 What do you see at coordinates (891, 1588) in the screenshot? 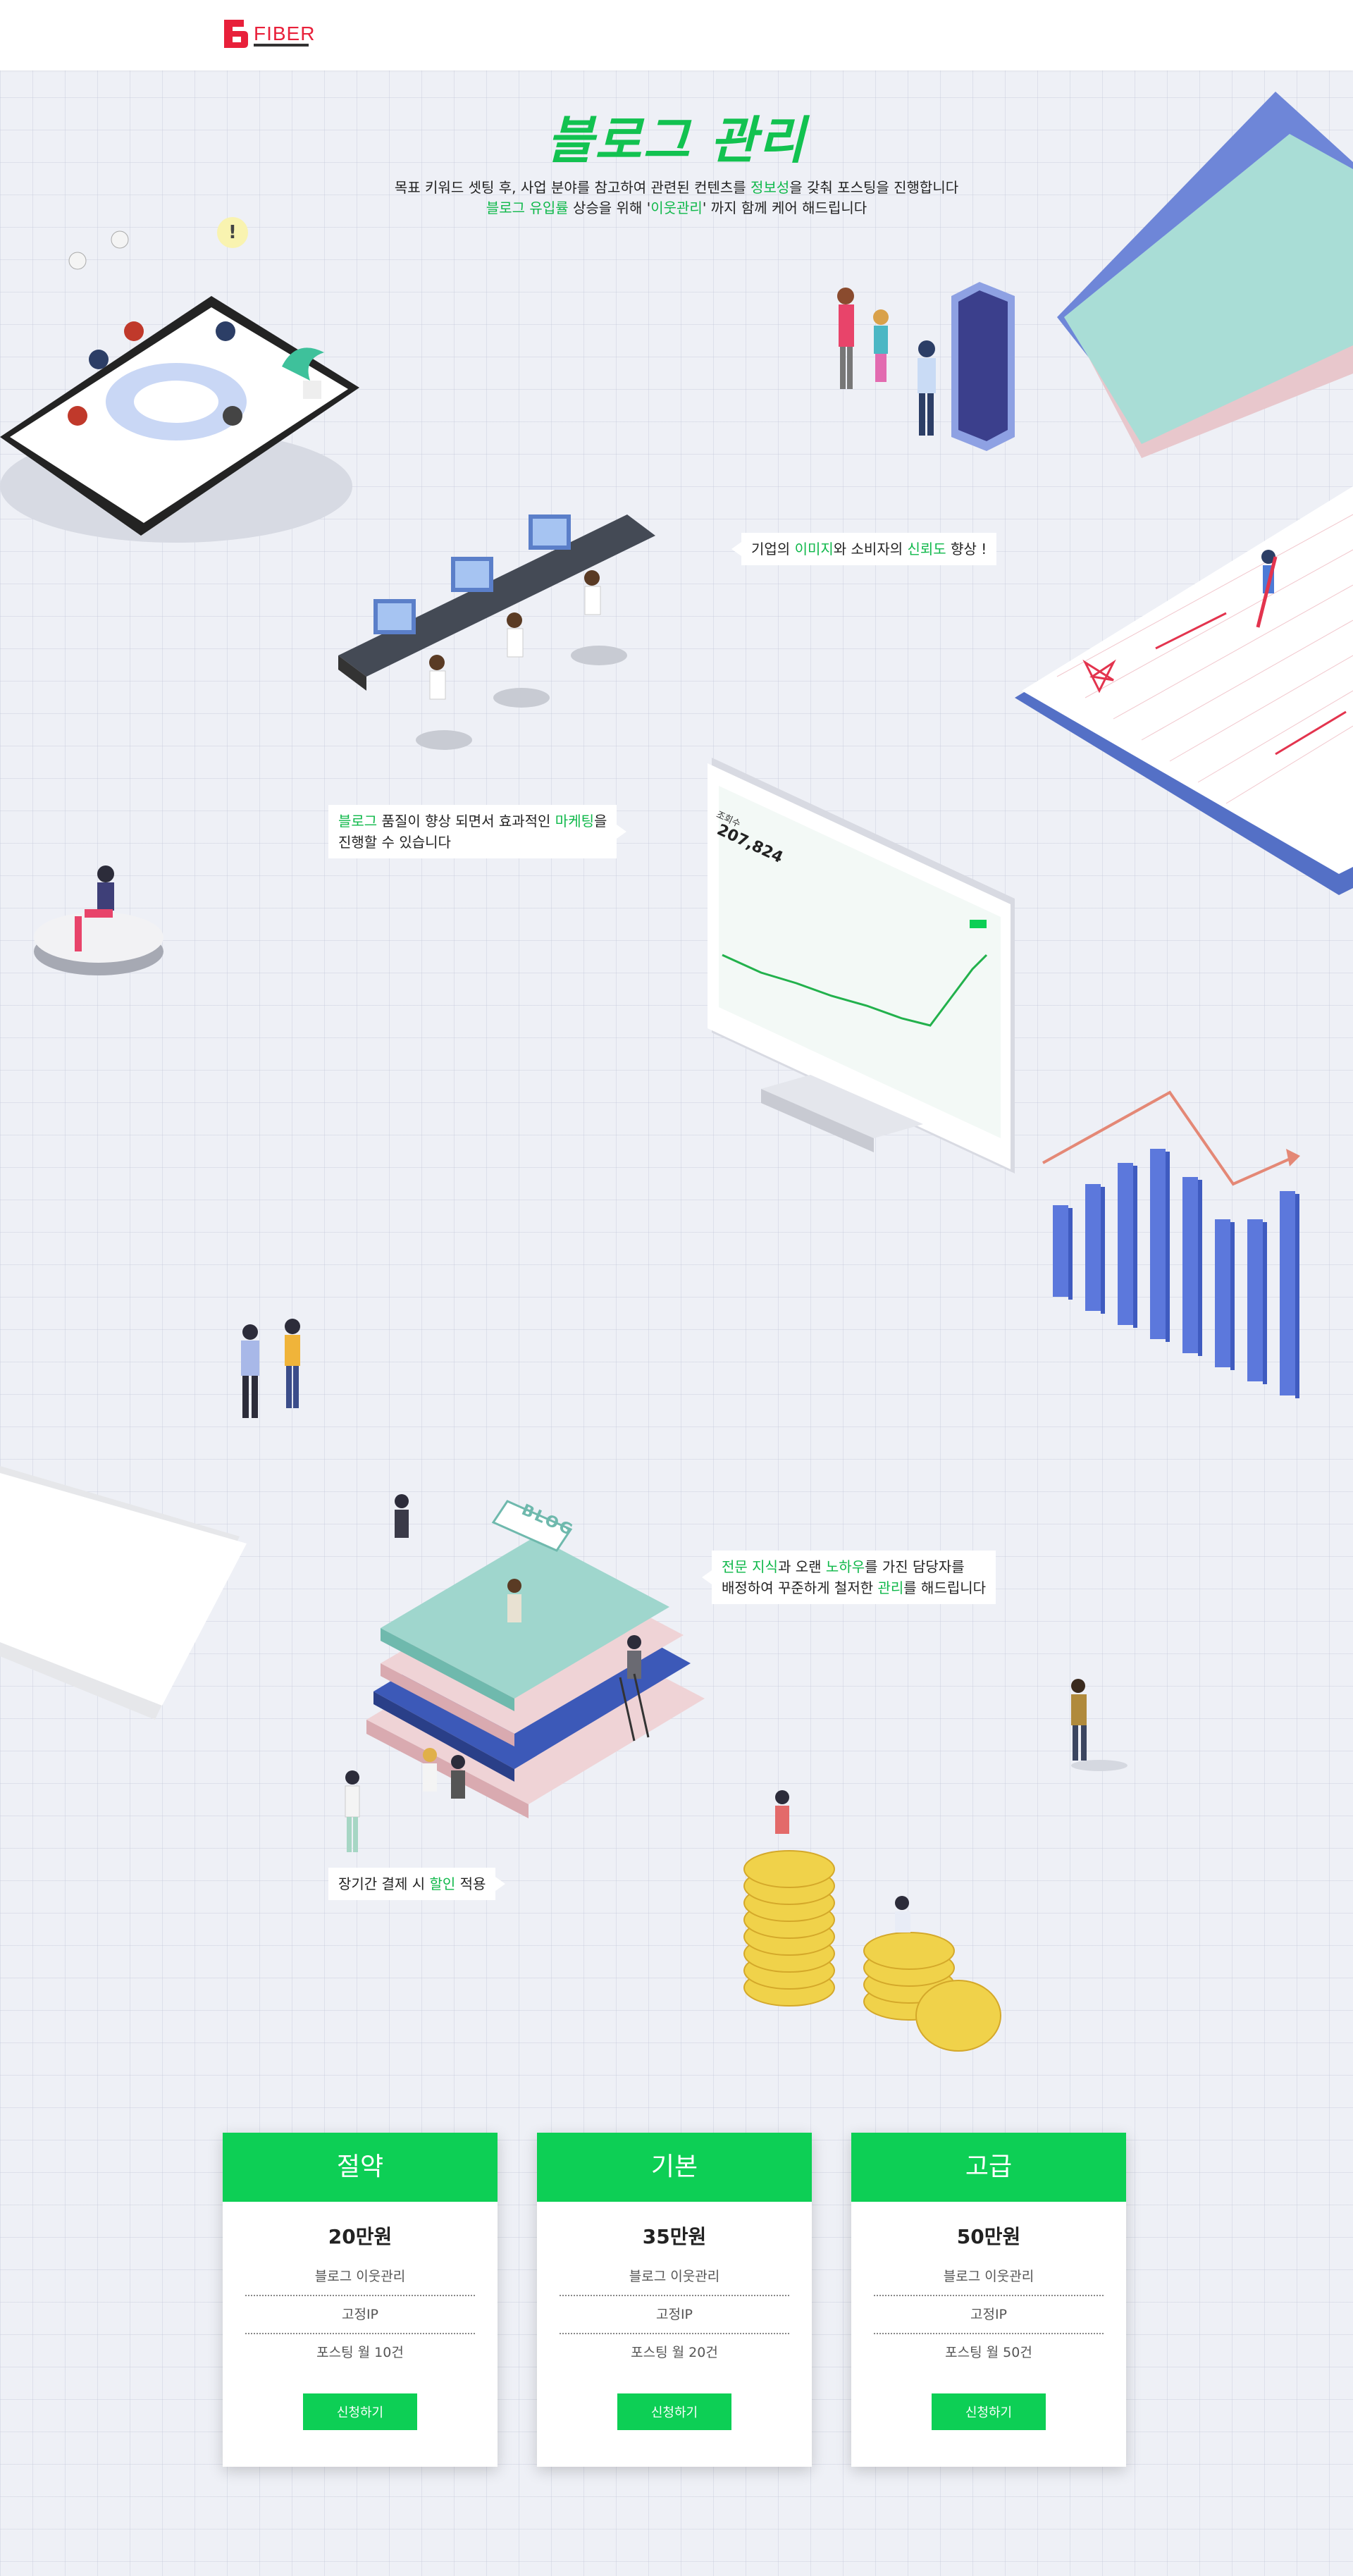
I see `callout-highlight: 관리` at bounding box center [891, 1588].